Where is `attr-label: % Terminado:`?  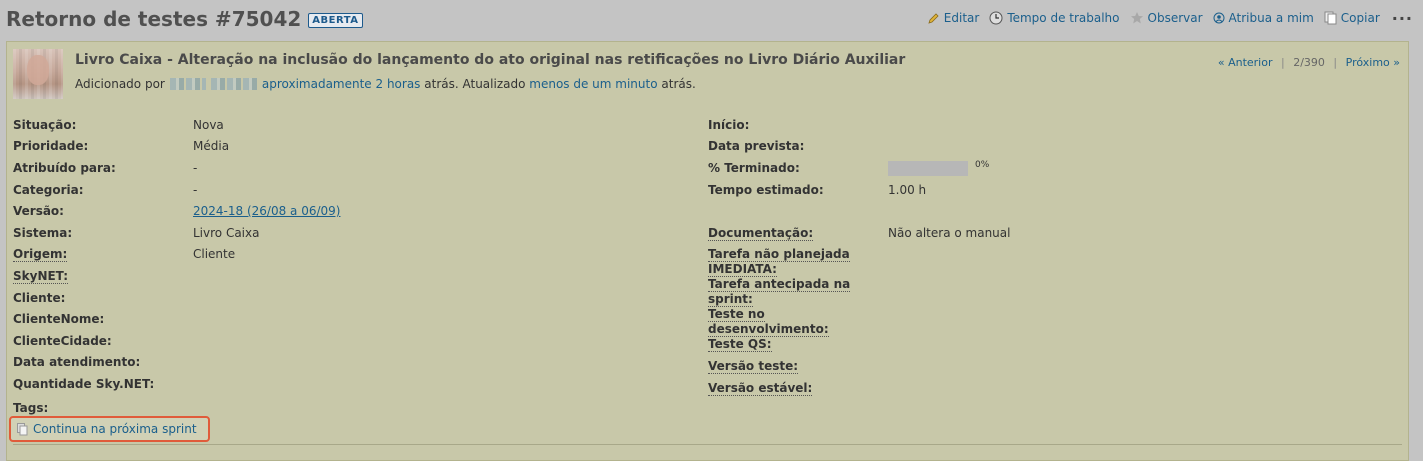
attr-label: % Terminado: is located at coordinates (798, 168).